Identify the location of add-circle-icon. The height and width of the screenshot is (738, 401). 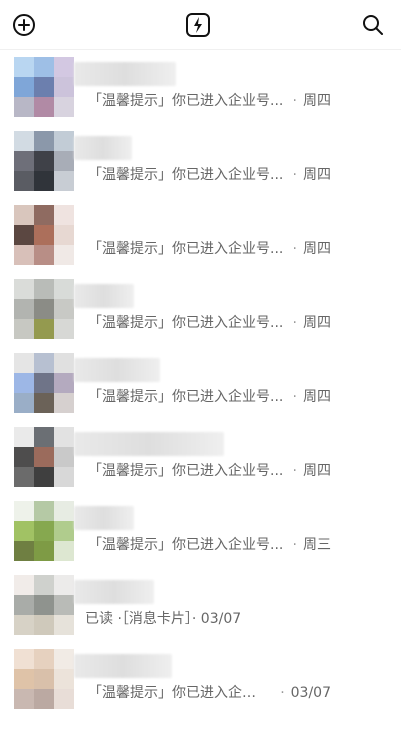
(24, 25).